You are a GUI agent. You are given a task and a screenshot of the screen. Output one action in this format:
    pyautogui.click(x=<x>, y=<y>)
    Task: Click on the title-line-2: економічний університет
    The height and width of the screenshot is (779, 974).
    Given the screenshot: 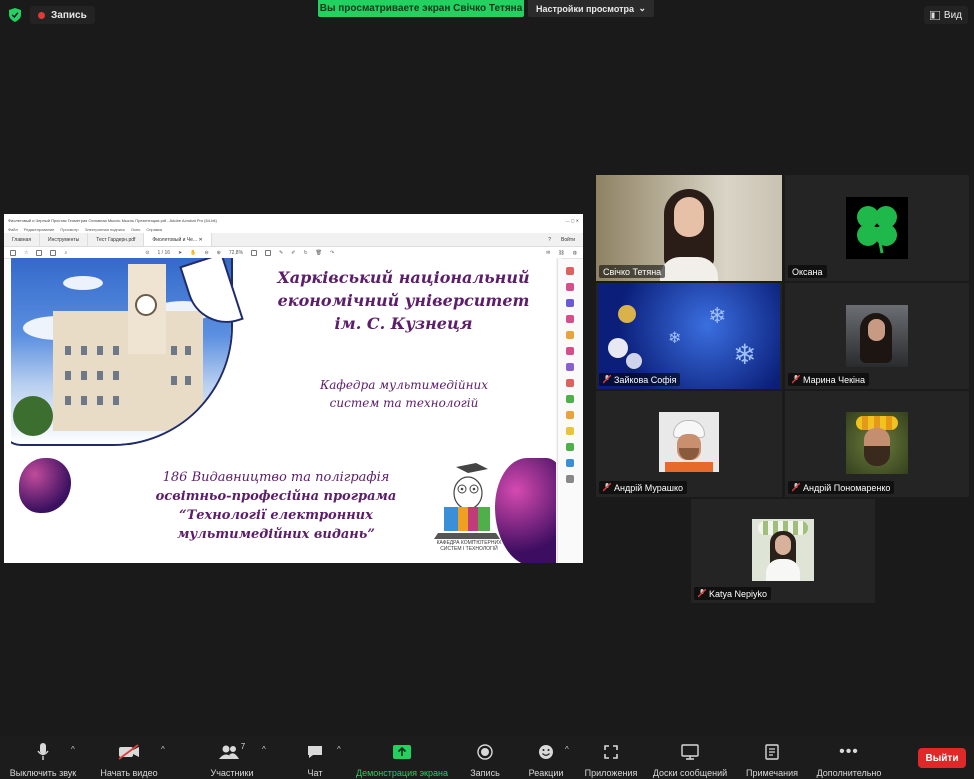 What is the action you would take?
    pyautogui.click(x=403, y=300)
    